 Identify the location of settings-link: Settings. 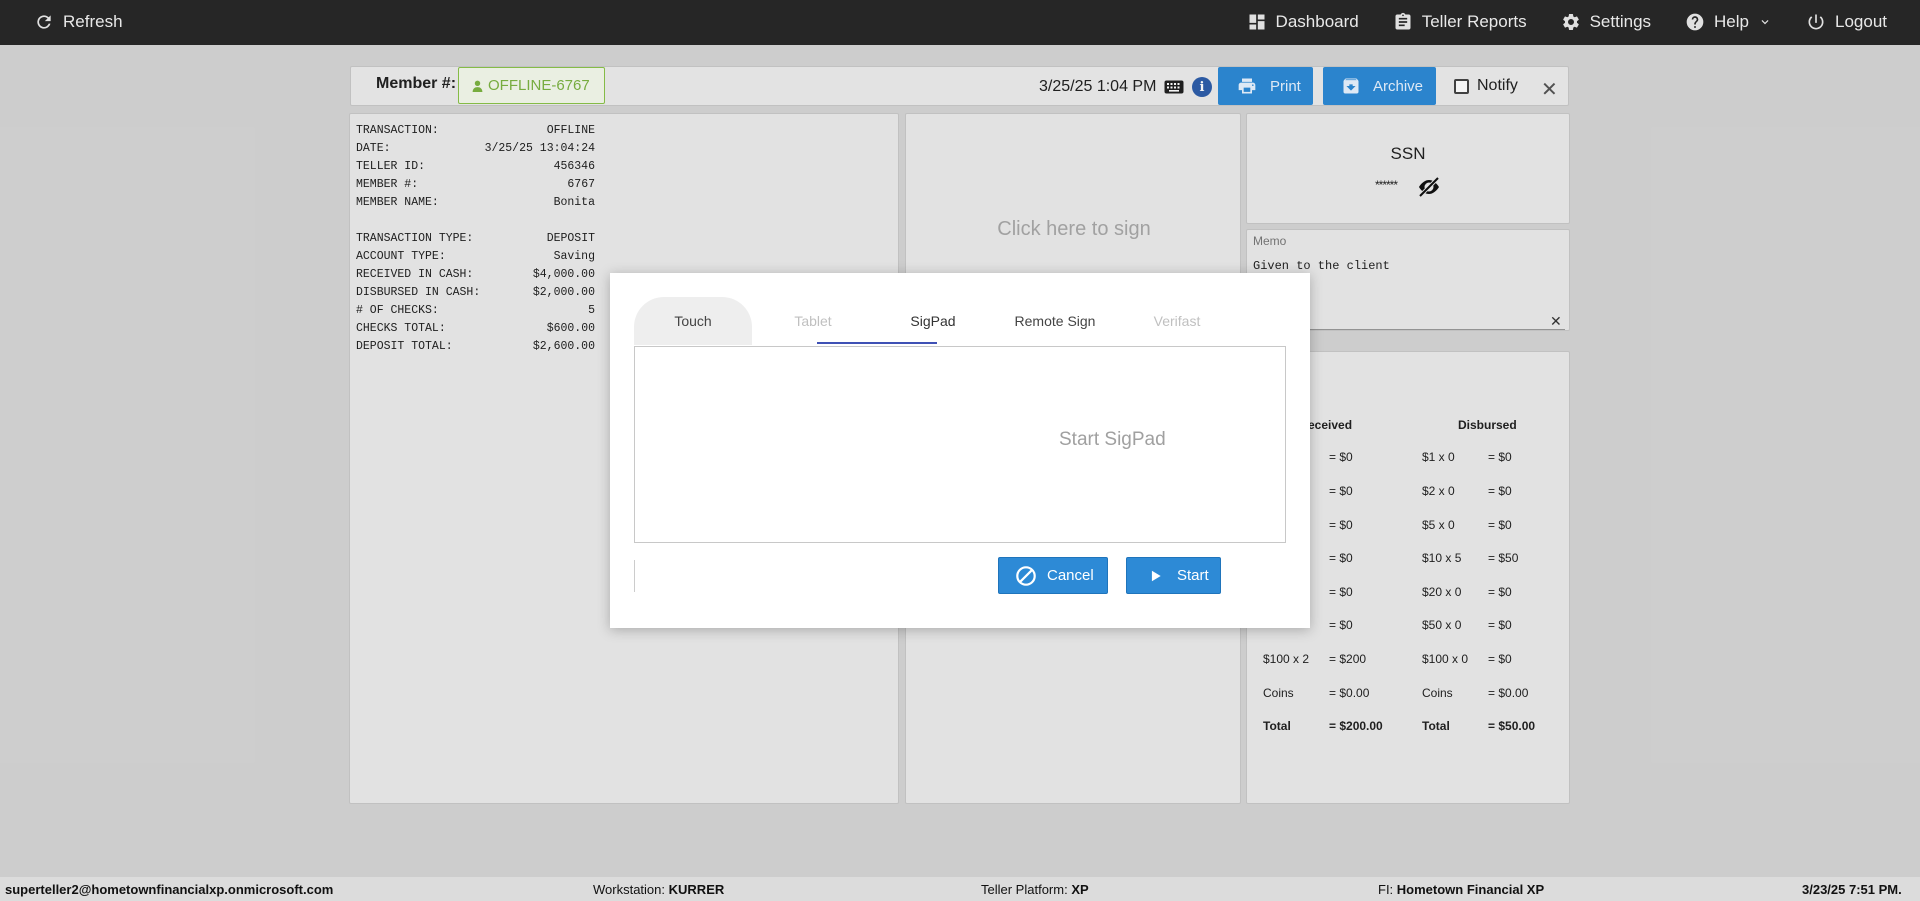
(1606, 22).